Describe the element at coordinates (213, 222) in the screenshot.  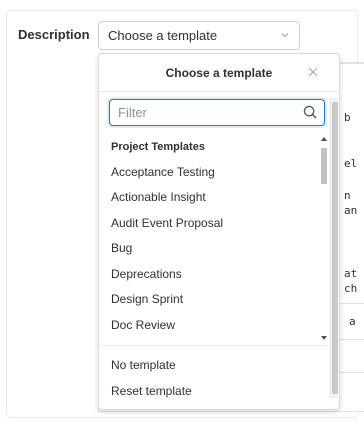
I see `list-item: Audit Event Proposal` at that location.